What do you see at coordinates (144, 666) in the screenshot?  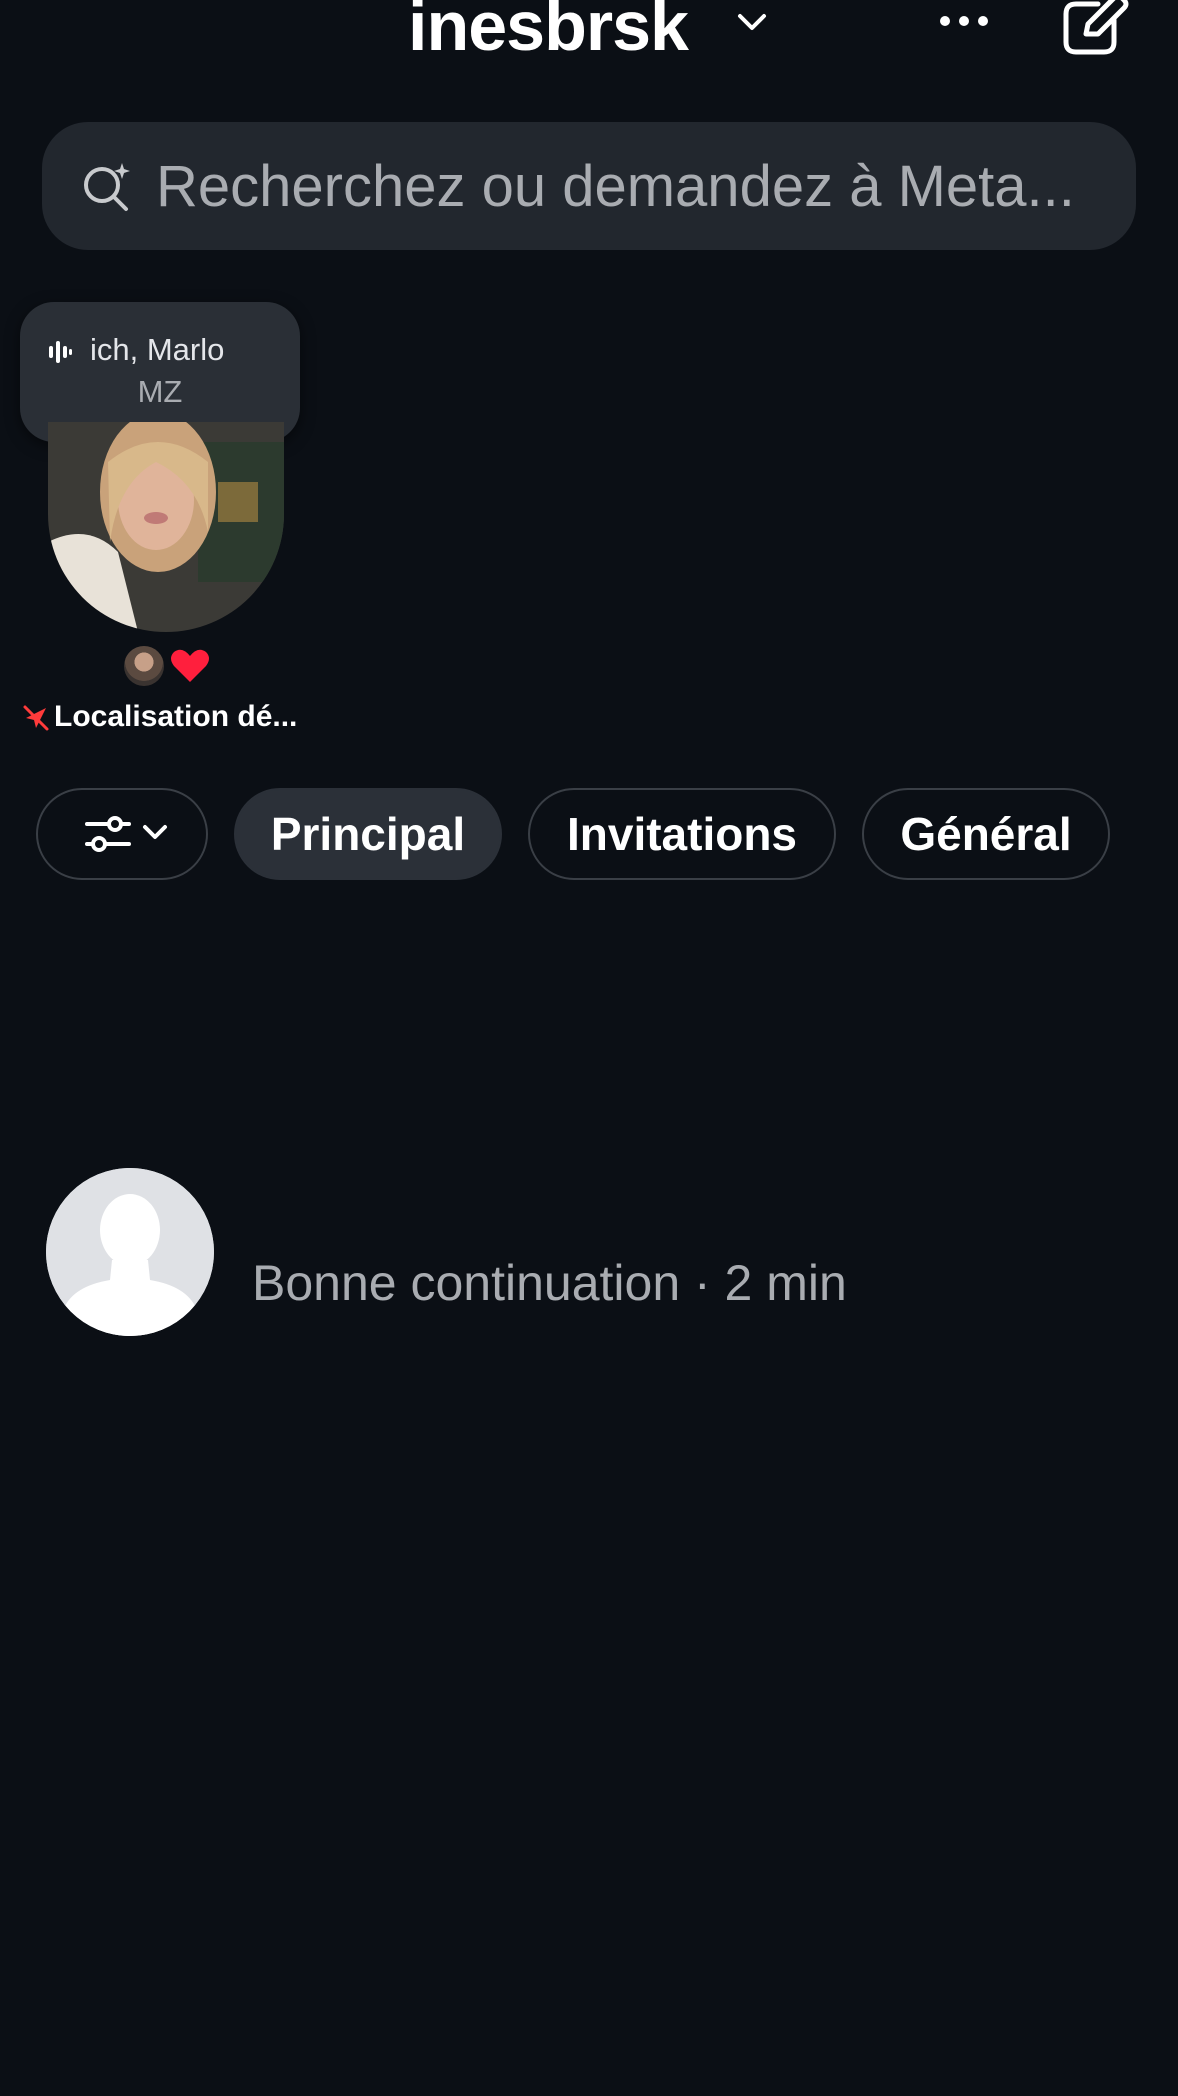 I see `liker-avatar` at bounding box center [144, 666].